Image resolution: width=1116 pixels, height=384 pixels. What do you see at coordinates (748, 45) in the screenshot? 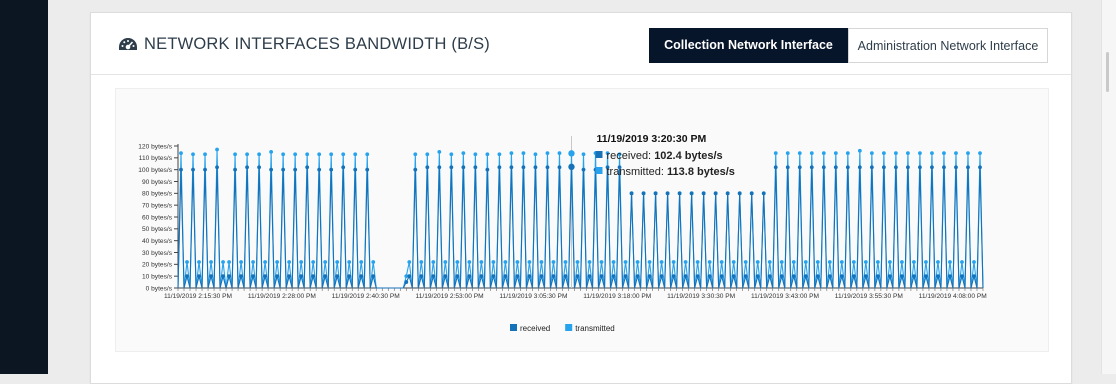
I see `tab-collection-network-interface: Collection Network Interface` at bounding box center [748, 45].